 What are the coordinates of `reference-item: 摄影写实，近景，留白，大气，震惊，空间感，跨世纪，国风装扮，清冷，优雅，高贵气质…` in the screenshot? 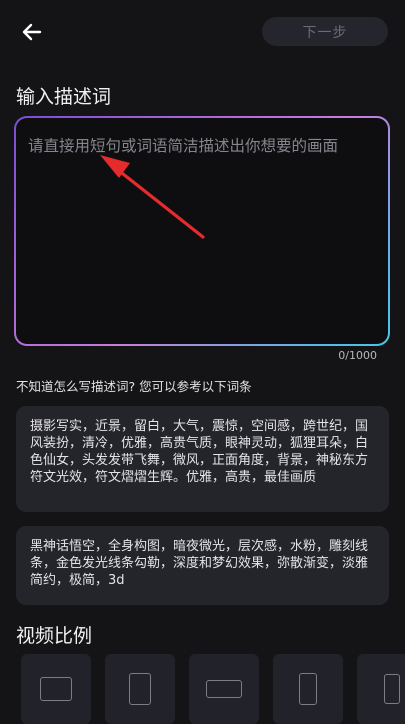 It's located at (202, 459).